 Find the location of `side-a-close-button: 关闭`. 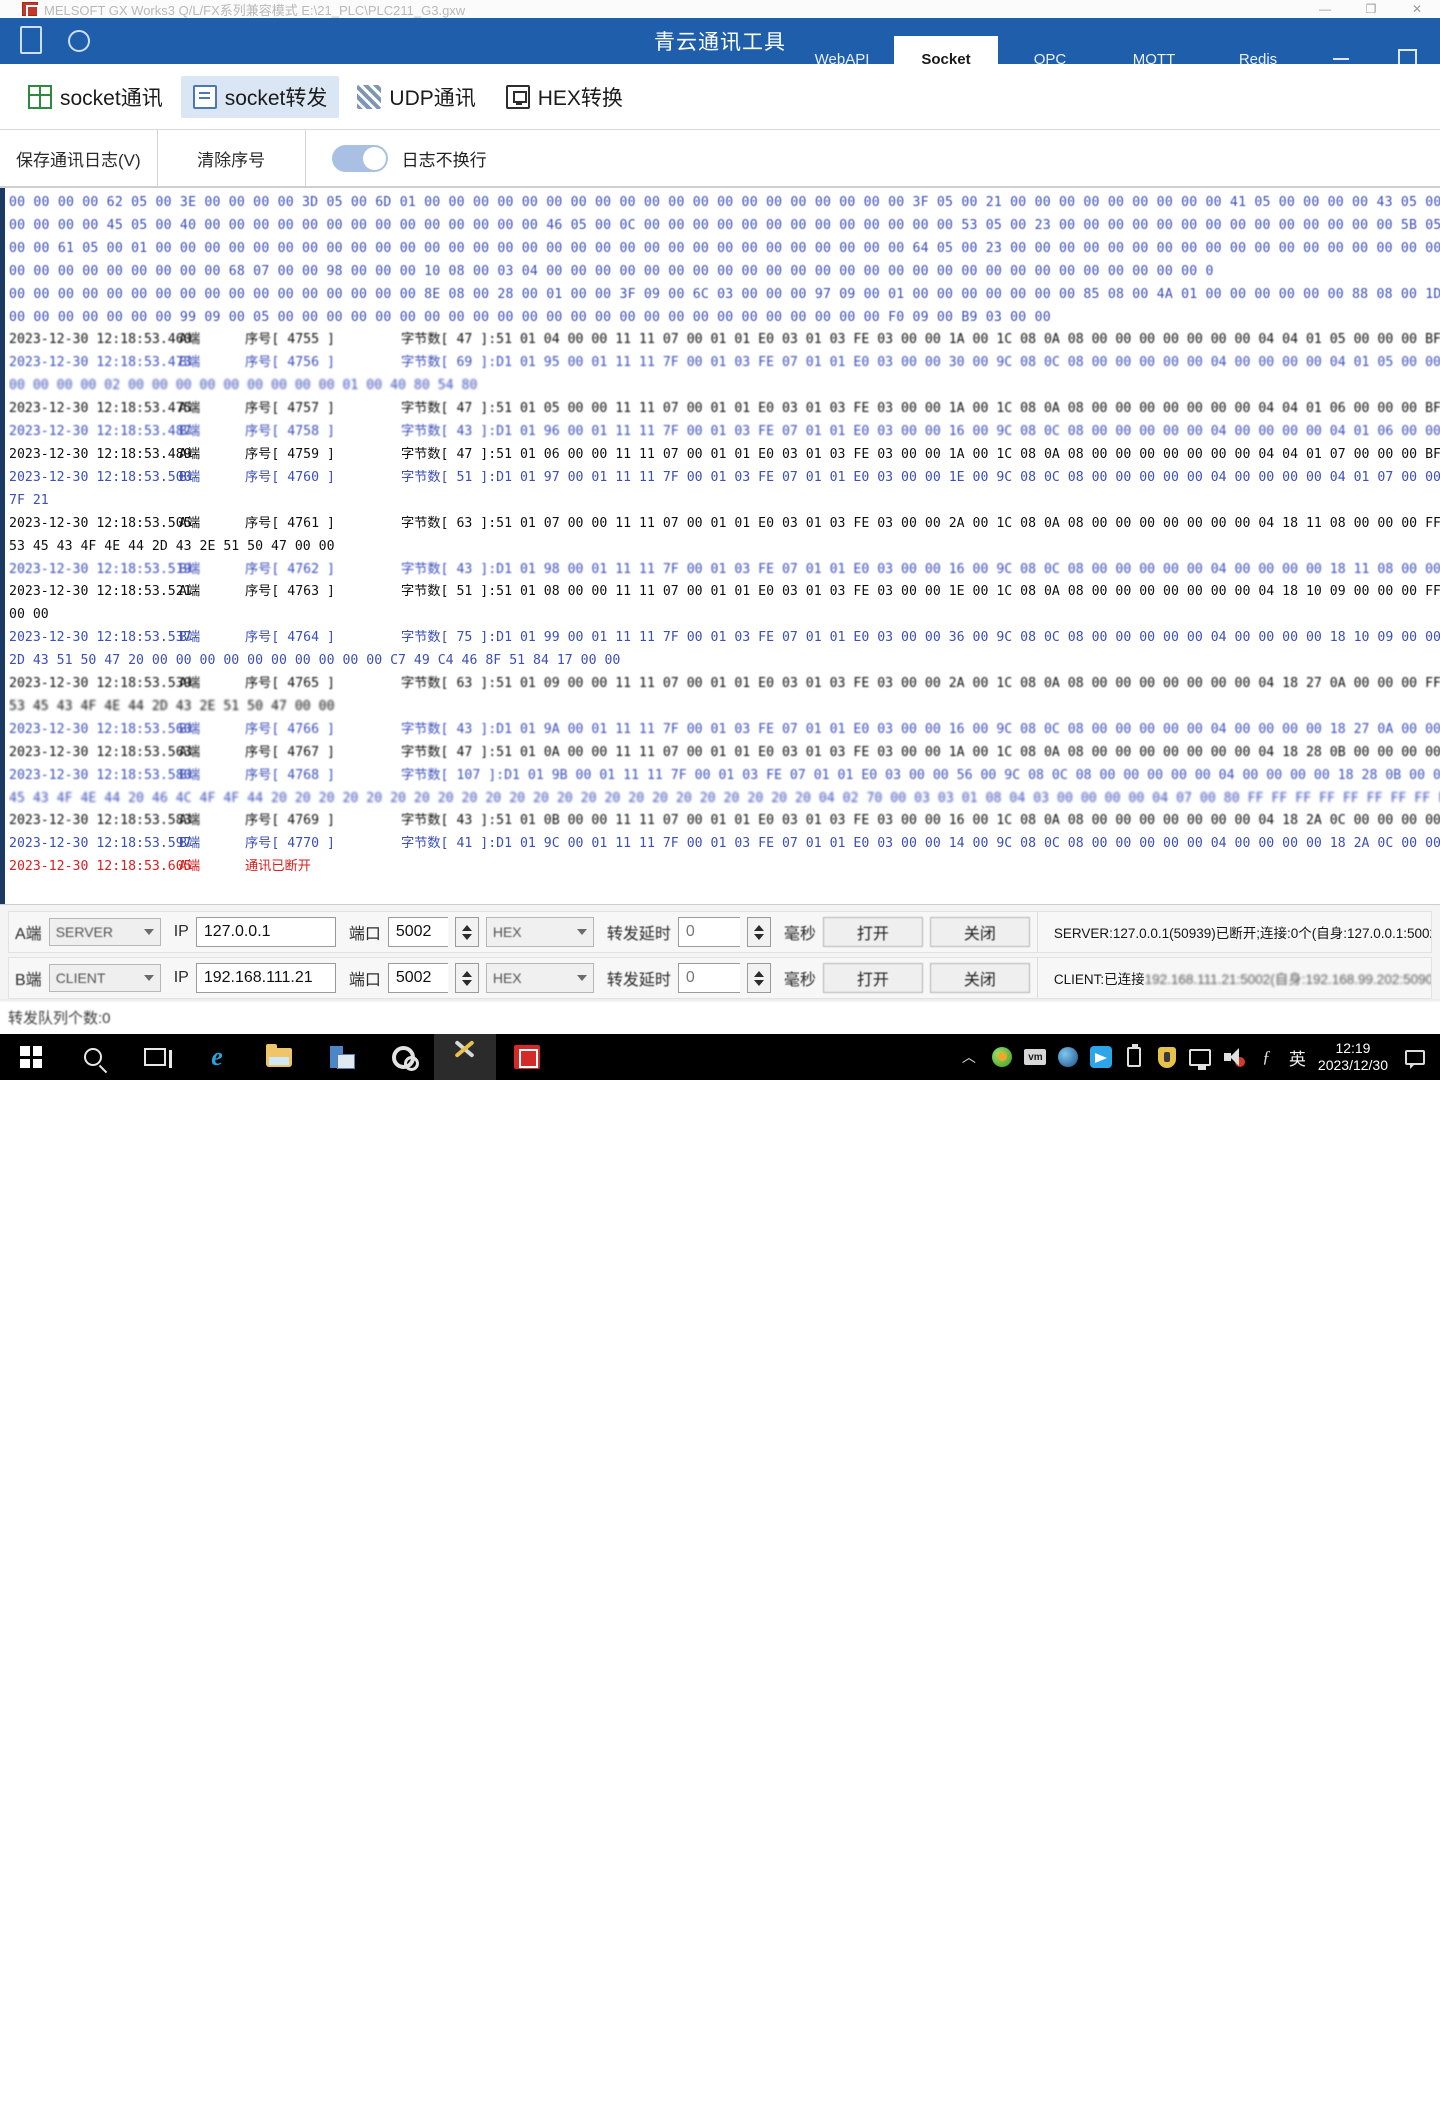

side-a-close-button: 关闭 is located at coordinates (979, 932).